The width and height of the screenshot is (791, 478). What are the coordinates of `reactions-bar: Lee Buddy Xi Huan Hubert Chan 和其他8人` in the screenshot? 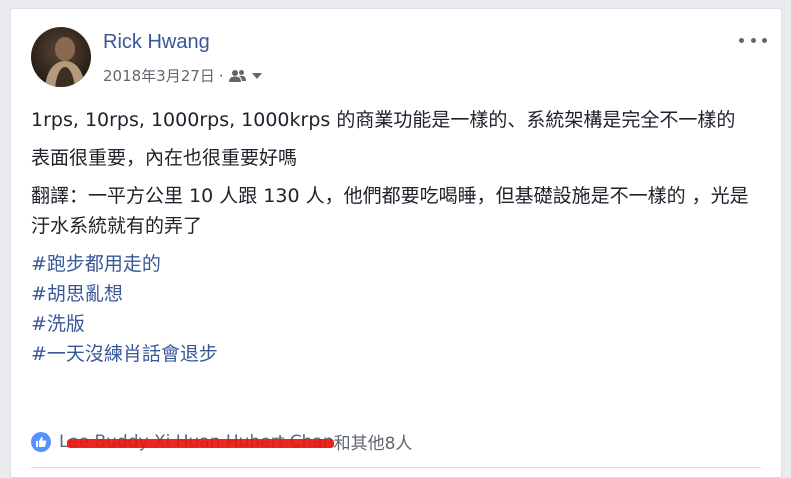 It's located at (221, 441).